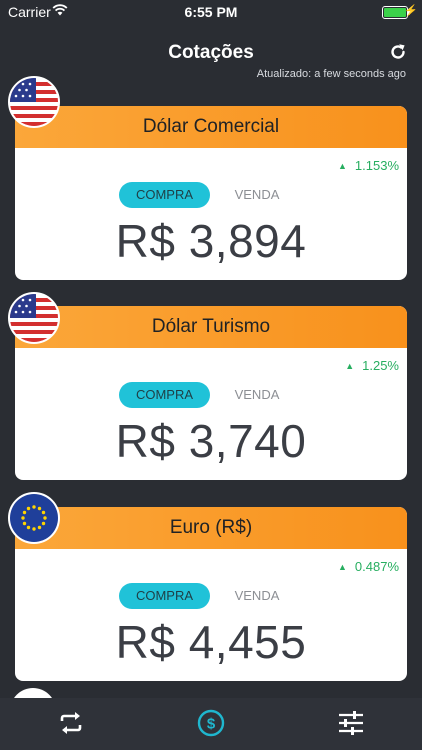  I want to click on price-value: R$ 3,894, so click(211, 241).